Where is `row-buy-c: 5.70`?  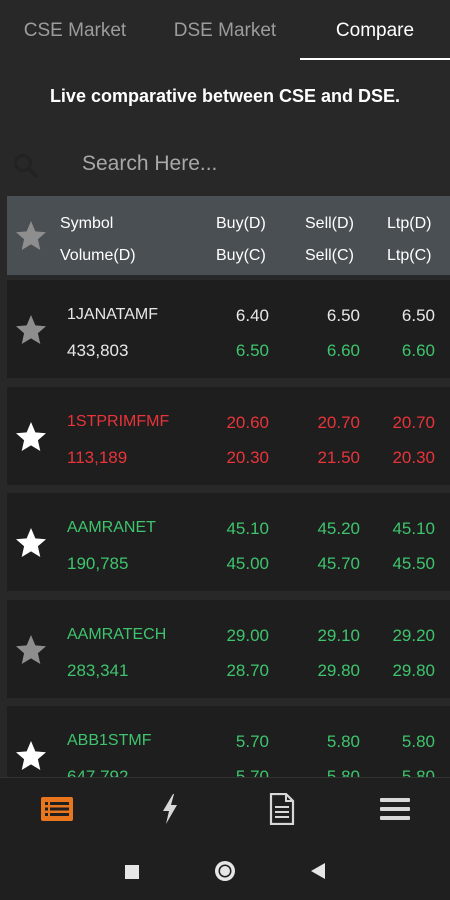
row-buy-c: 5.70 is located at coordinates (252, 772).